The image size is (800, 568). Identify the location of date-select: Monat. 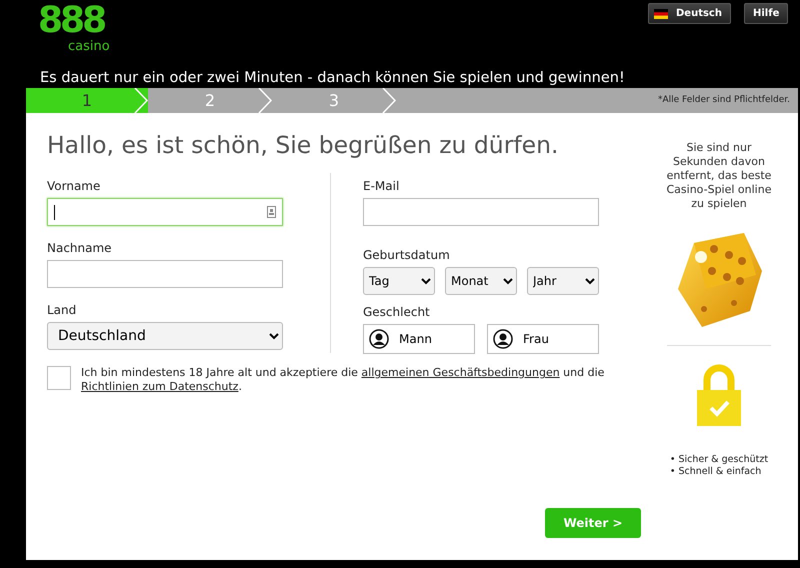
(481, 281).